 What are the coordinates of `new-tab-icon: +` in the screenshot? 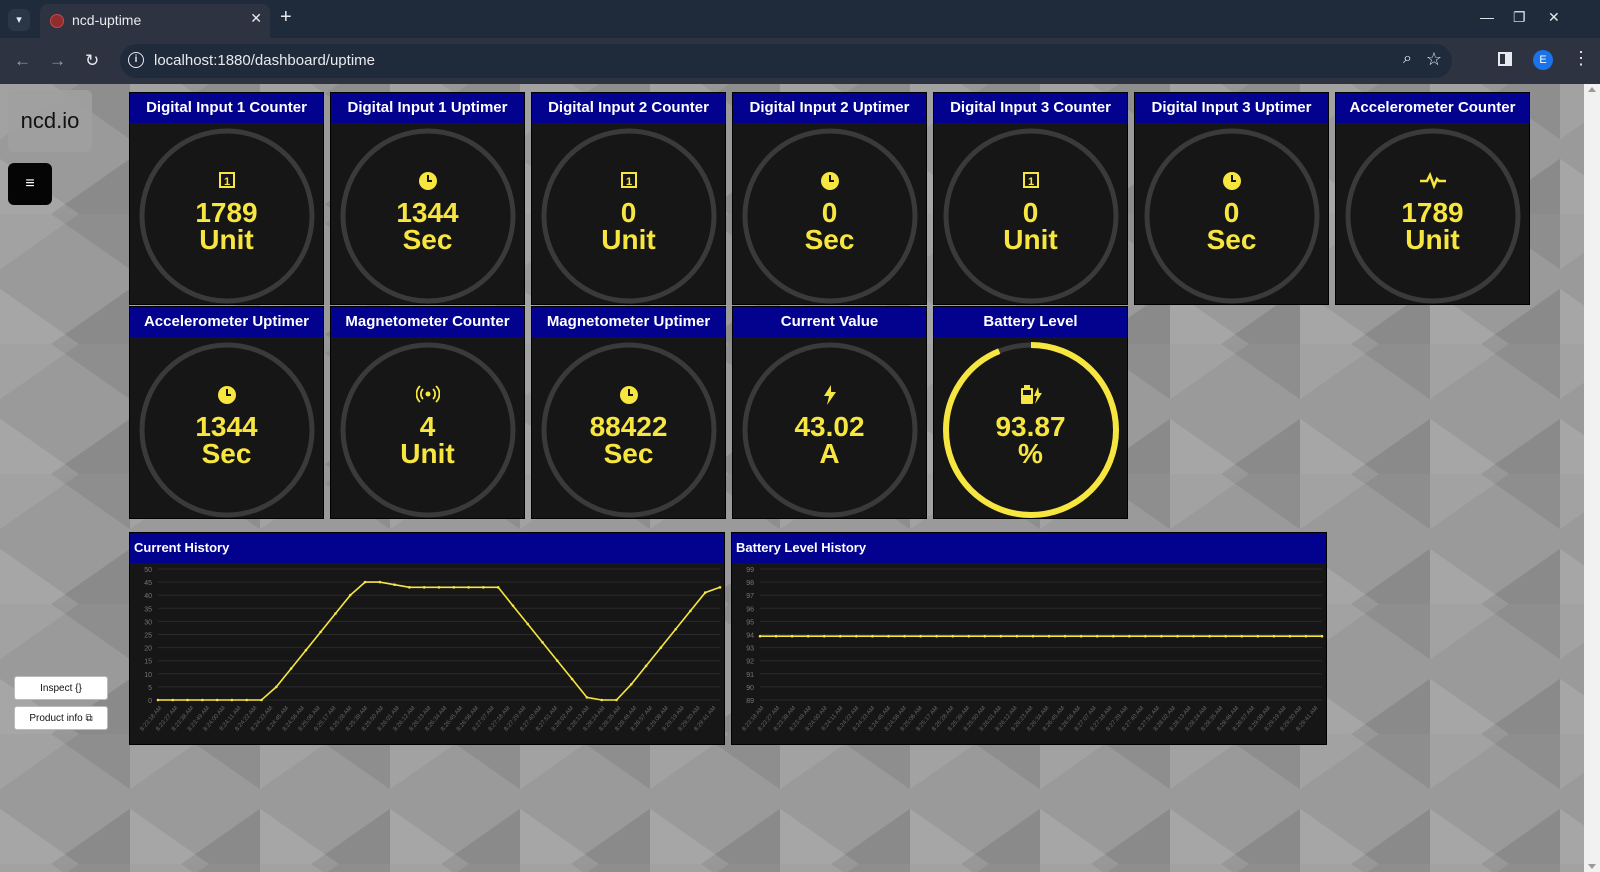 It's located at (286, 17).